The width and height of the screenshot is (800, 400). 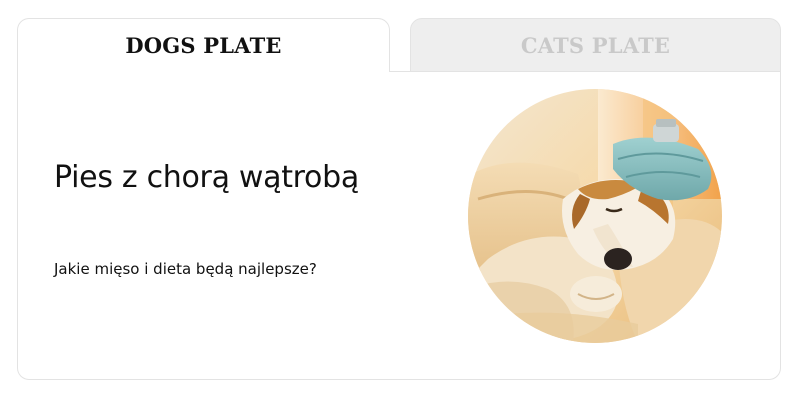 I want to click on tab-cats-plate-label: CATS PLATE, so click(x=595, y=45).